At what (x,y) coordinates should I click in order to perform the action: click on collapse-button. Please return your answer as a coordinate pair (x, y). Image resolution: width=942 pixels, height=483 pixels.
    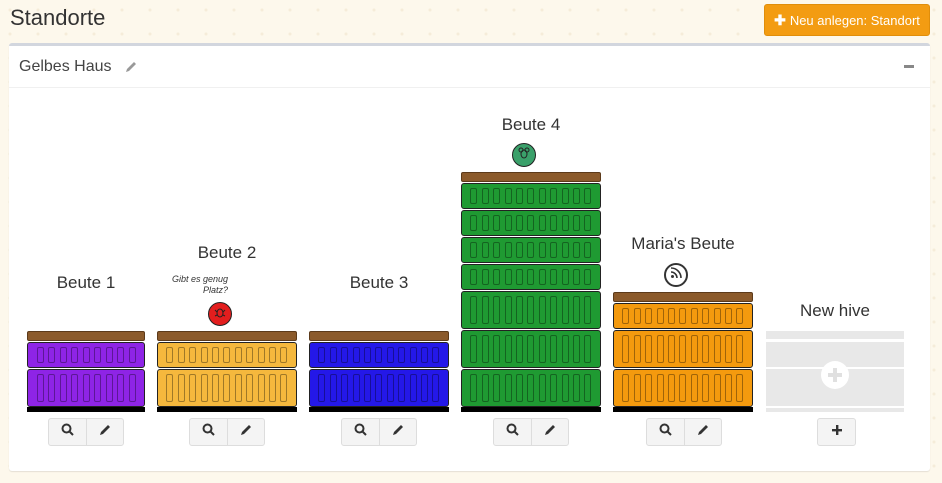
    Looking at the image, I should click on (909, 66).